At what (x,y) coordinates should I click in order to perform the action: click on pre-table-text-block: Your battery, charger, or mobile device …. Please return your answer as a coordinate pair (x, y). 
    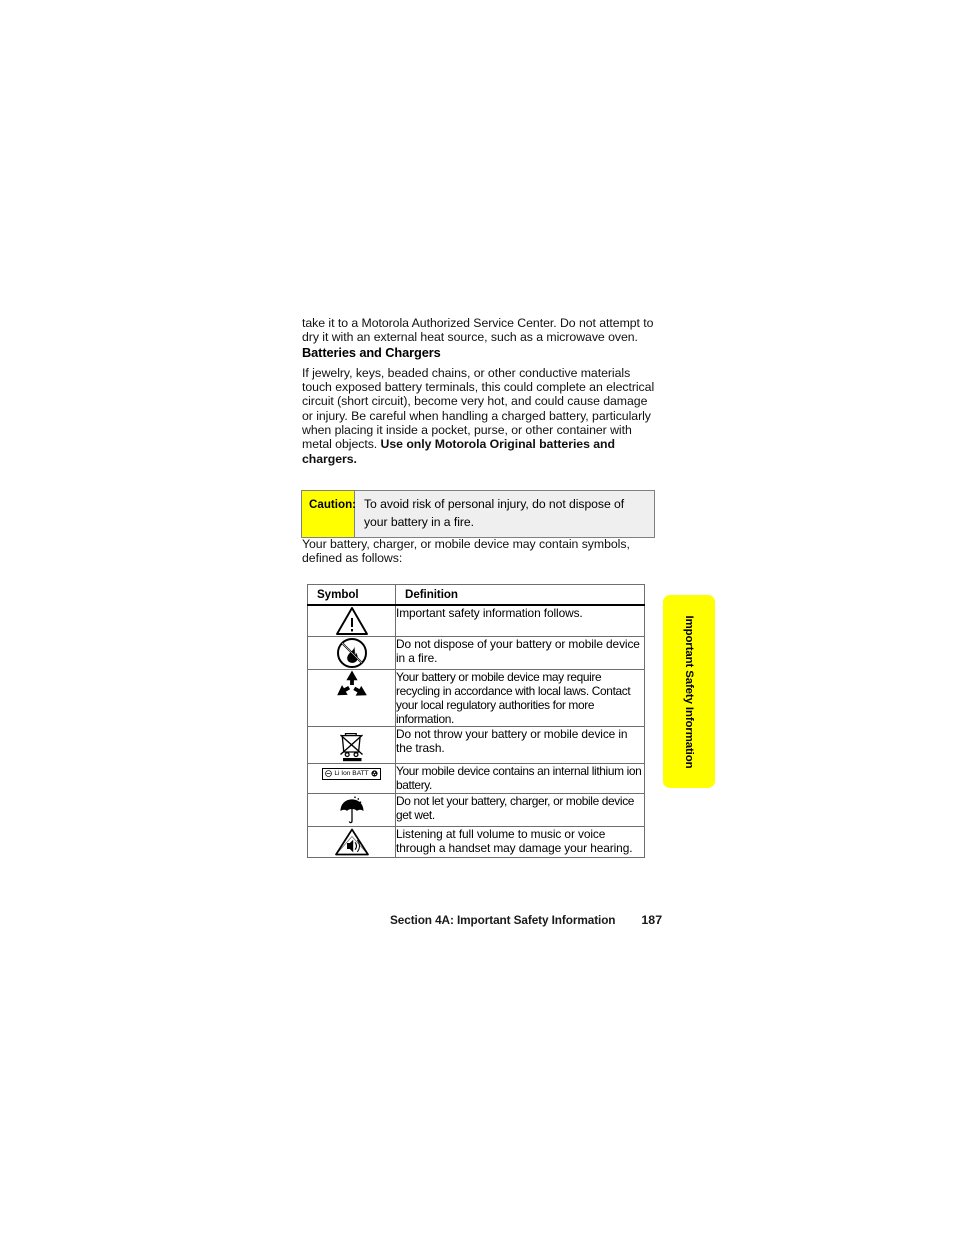
    Looking at the image, I should click on (482, 551).